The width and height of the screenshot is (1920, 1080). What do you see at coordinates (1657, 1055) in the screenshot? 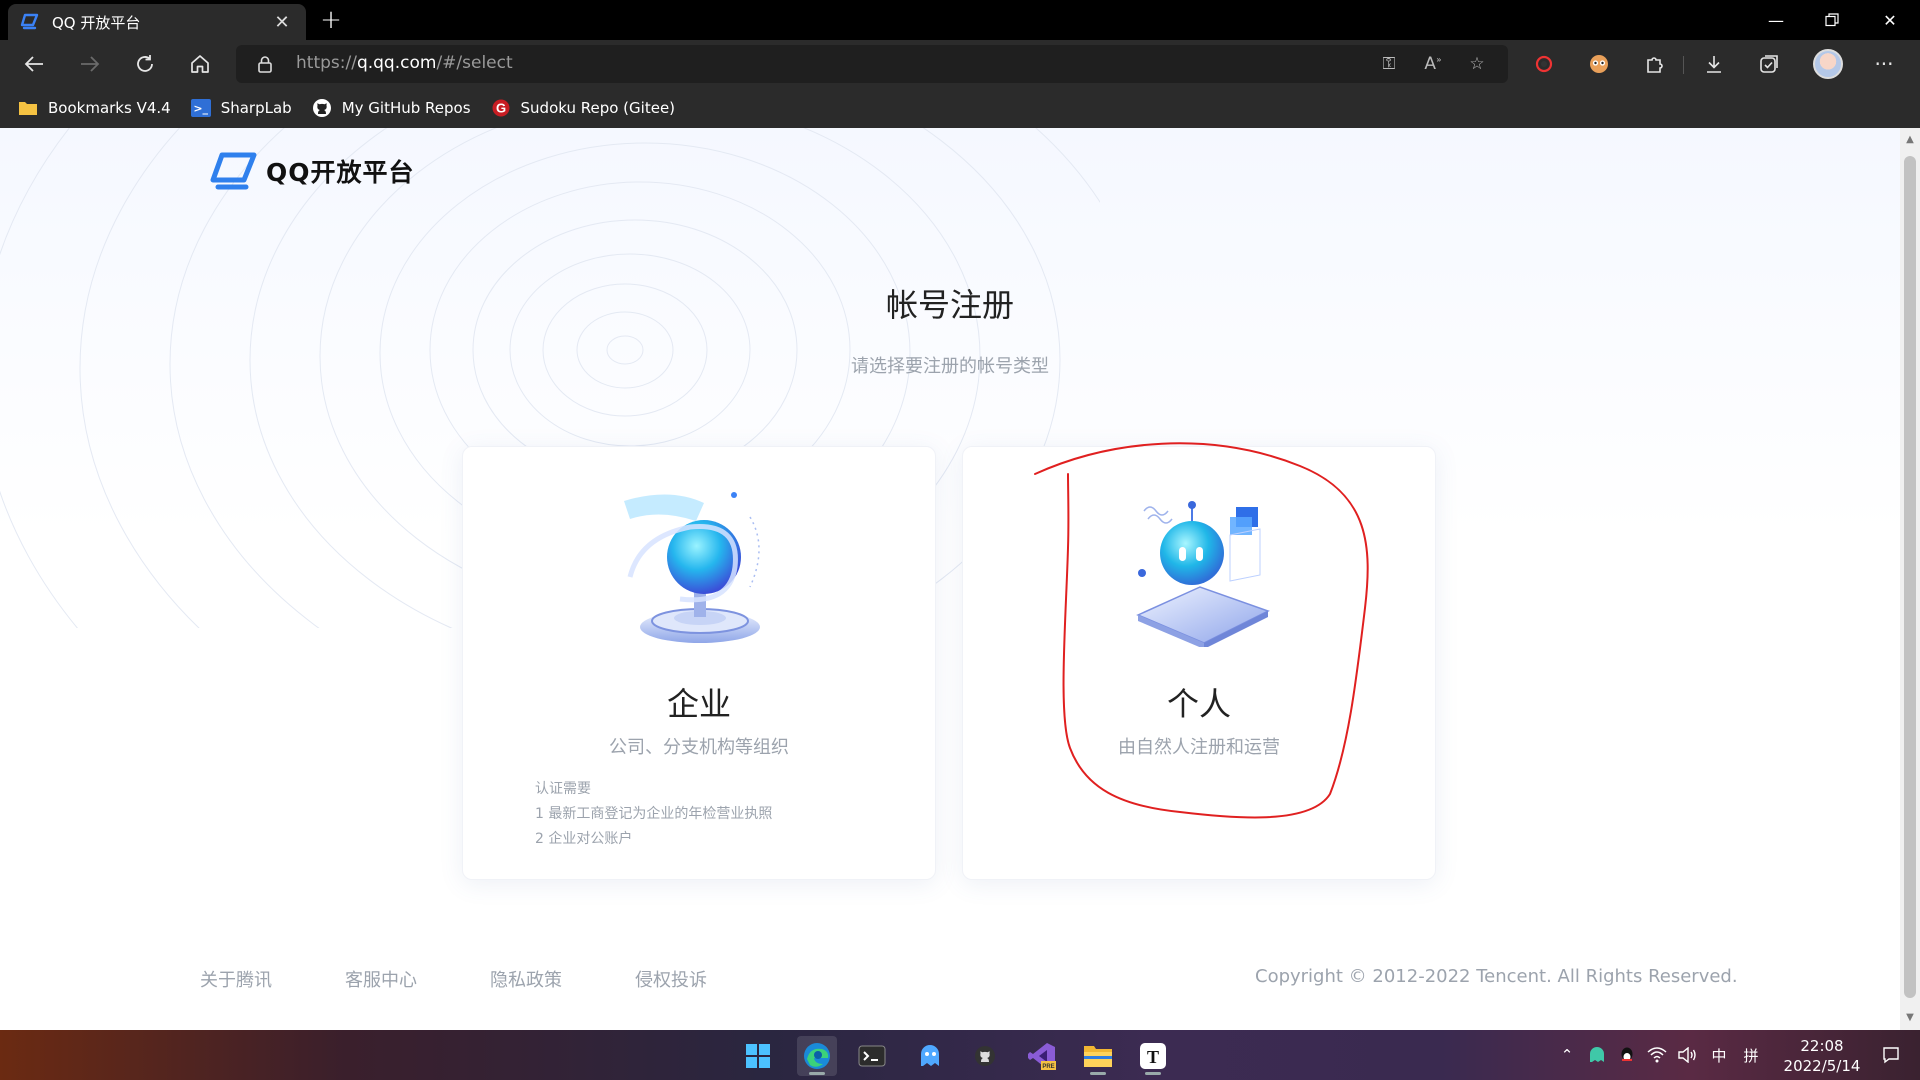
I see `wifi-icon` at bounding box center [1657, 1055].